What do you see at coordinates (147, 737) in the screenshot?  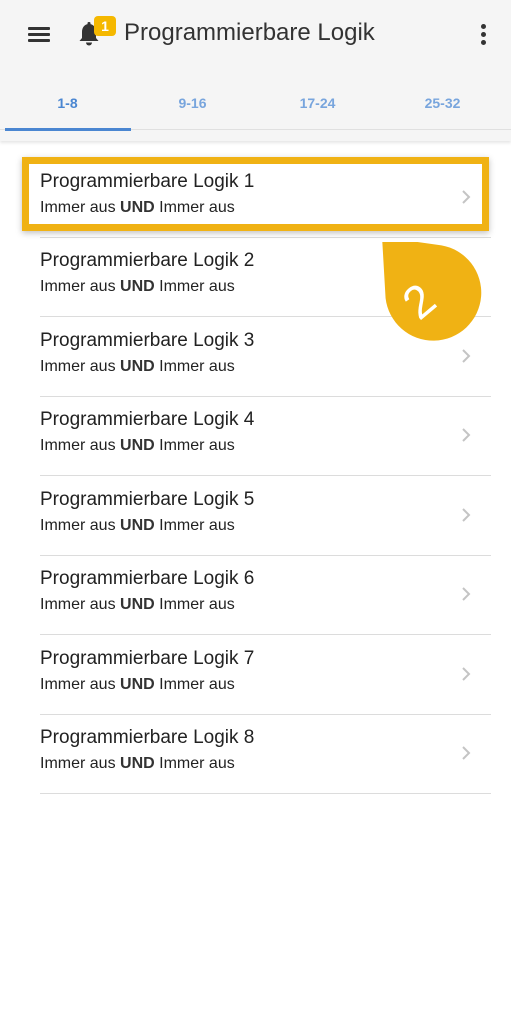 I see `item-title: Programmierbare Logik 8` at bounding box center [147, 737].